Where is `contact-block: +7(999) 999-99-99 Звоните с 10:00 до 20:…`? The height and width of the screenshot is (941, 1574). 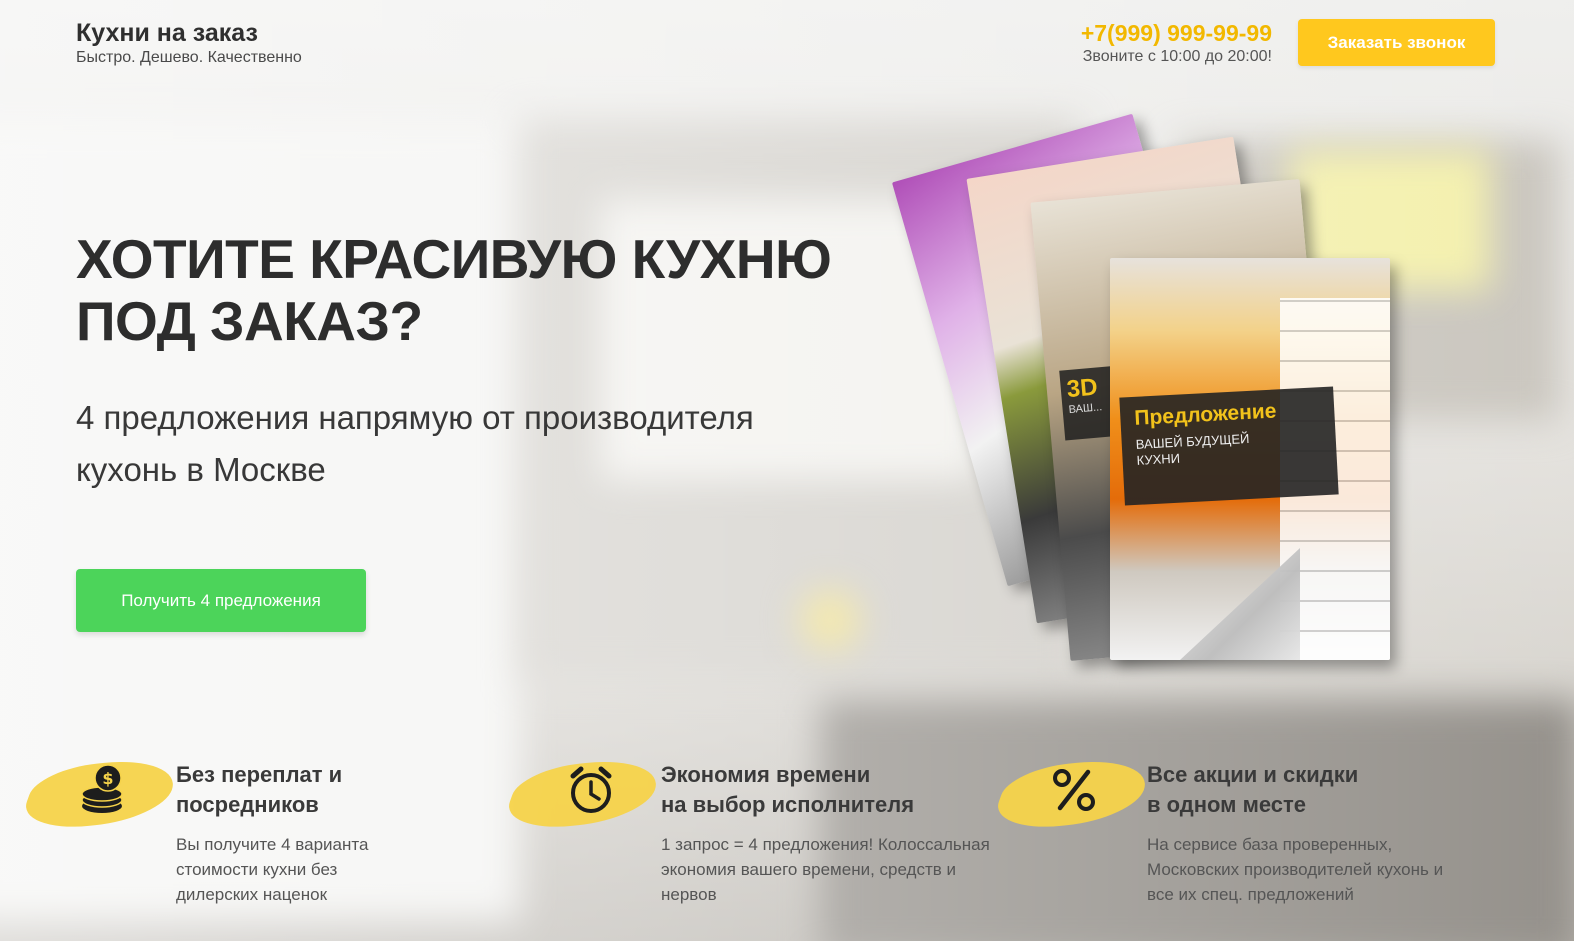
contact-block: +7(999) 999-99-99 Звоните с 10:00 до 20:… is located at coordinates (1176, 43).